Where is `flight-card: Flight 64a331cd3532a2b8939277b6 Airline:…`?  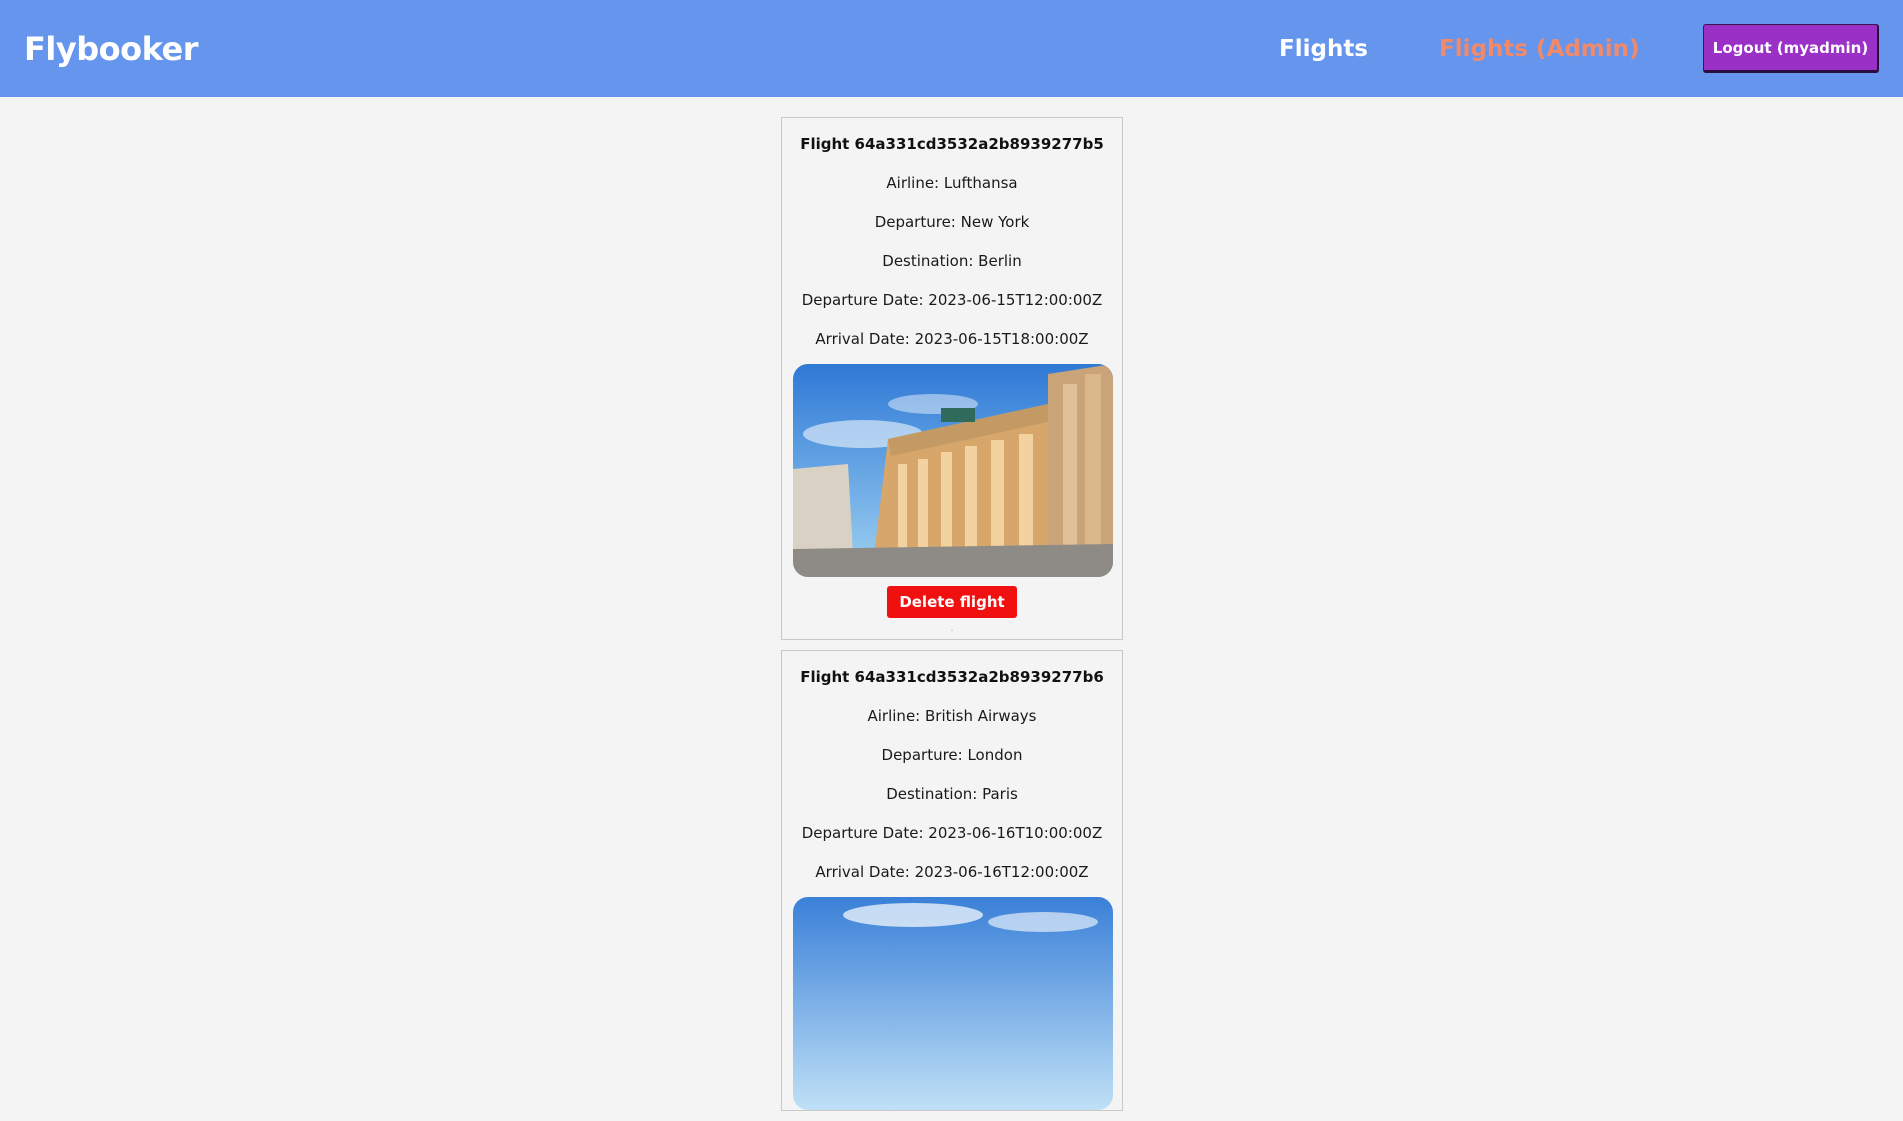 flight-card: Flight 64a331cd3532a2b8939277b6 Airline:… is located at coordinates (952, 880).